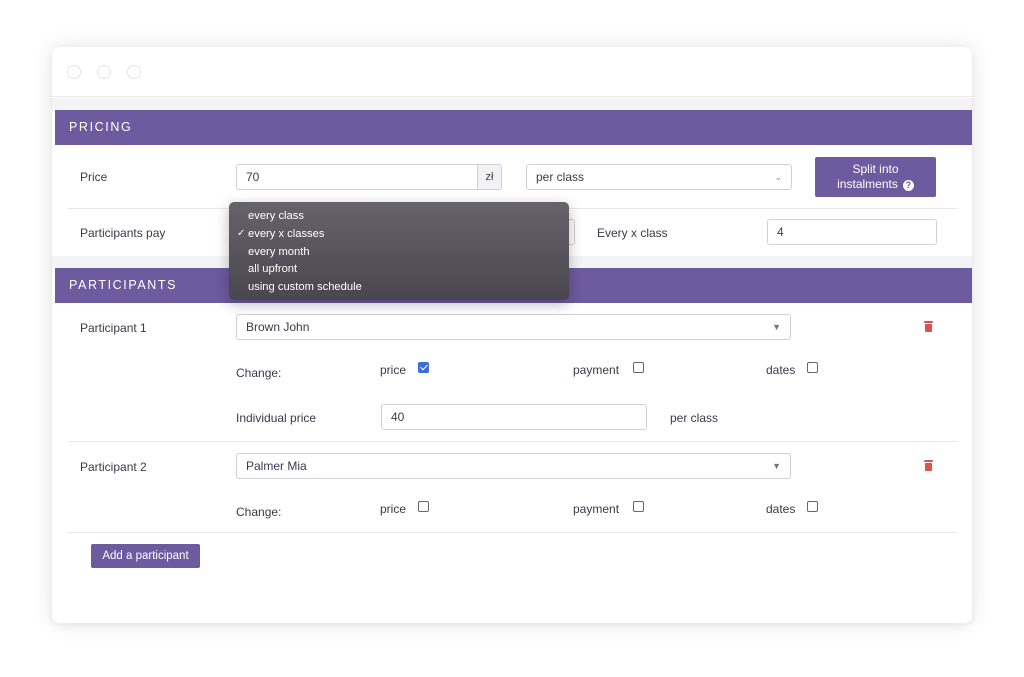  Describe the element at coordinates (241, 233) in the screenshot. I see `checkmark-icon: ✓` at that location.